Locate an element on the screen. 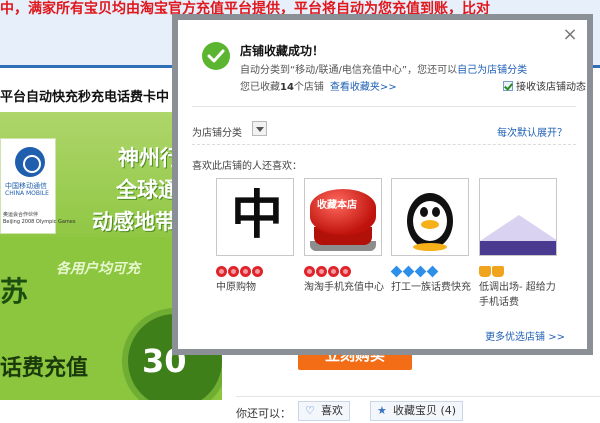 The image size is (600, 423). recommended-shop: 低调出场- 超给力手机话费 is located at coordinates (518, 248).